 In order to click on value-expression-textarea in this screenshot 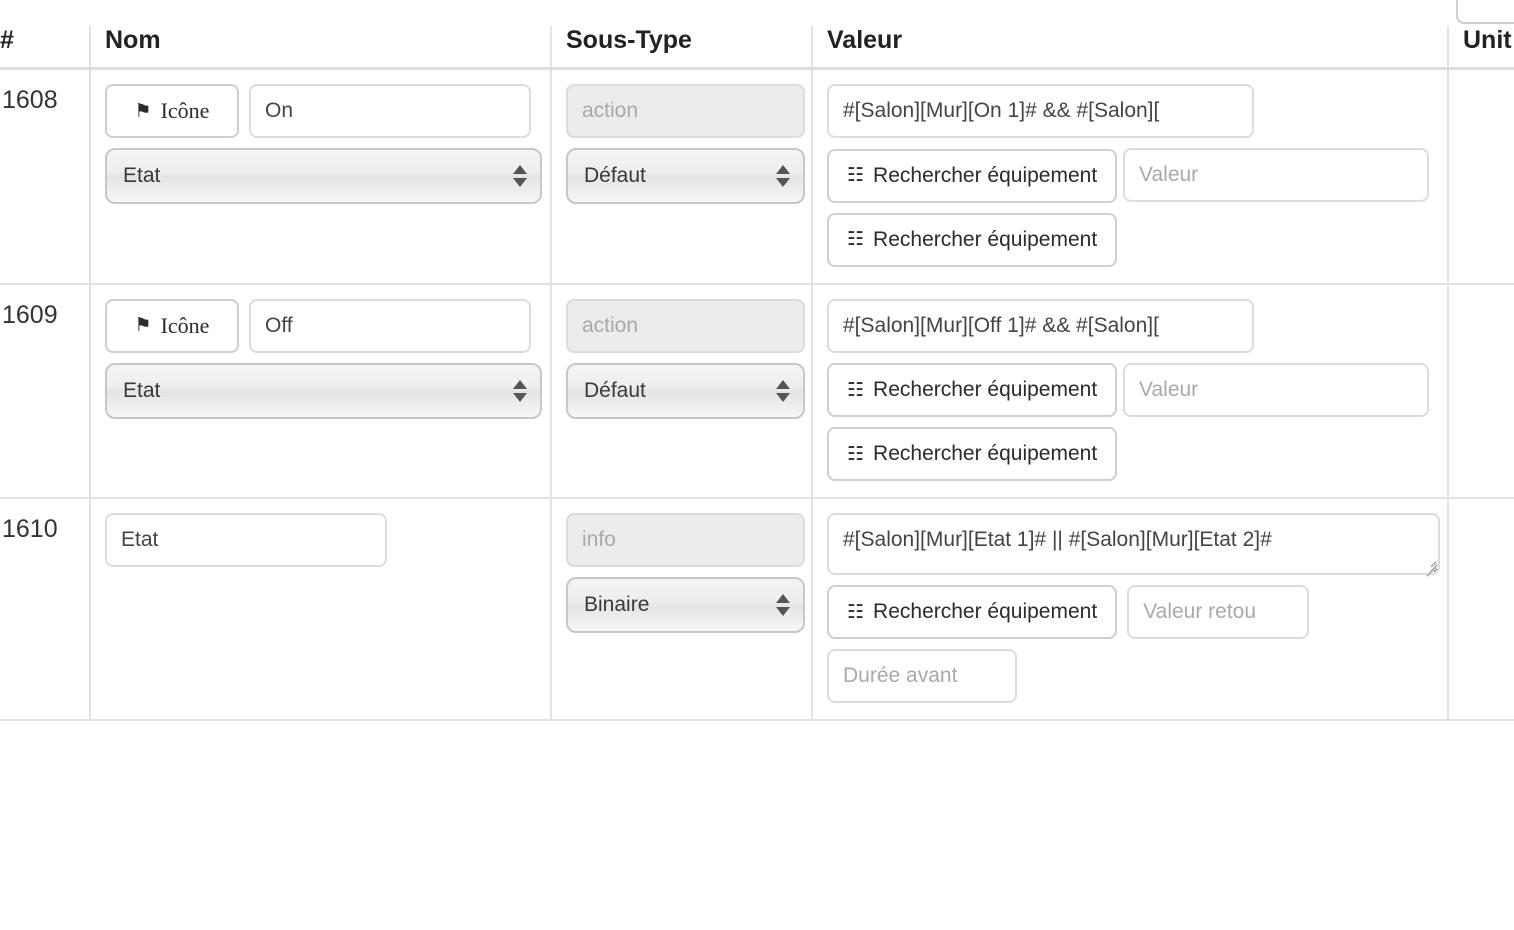, I will do `click(1133, 544)`.